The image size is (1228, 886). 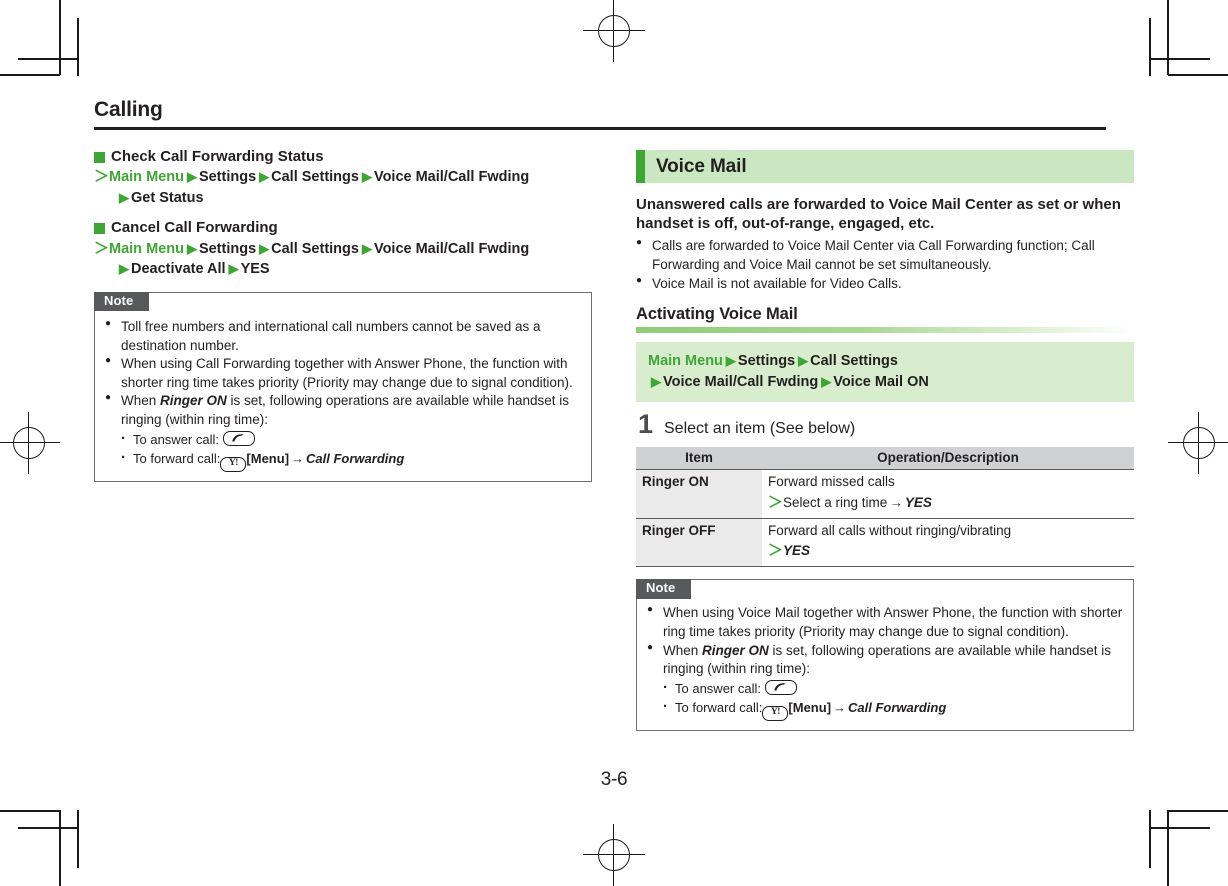 I want to click on table-header-item: Item, so click(x=699, y=459).